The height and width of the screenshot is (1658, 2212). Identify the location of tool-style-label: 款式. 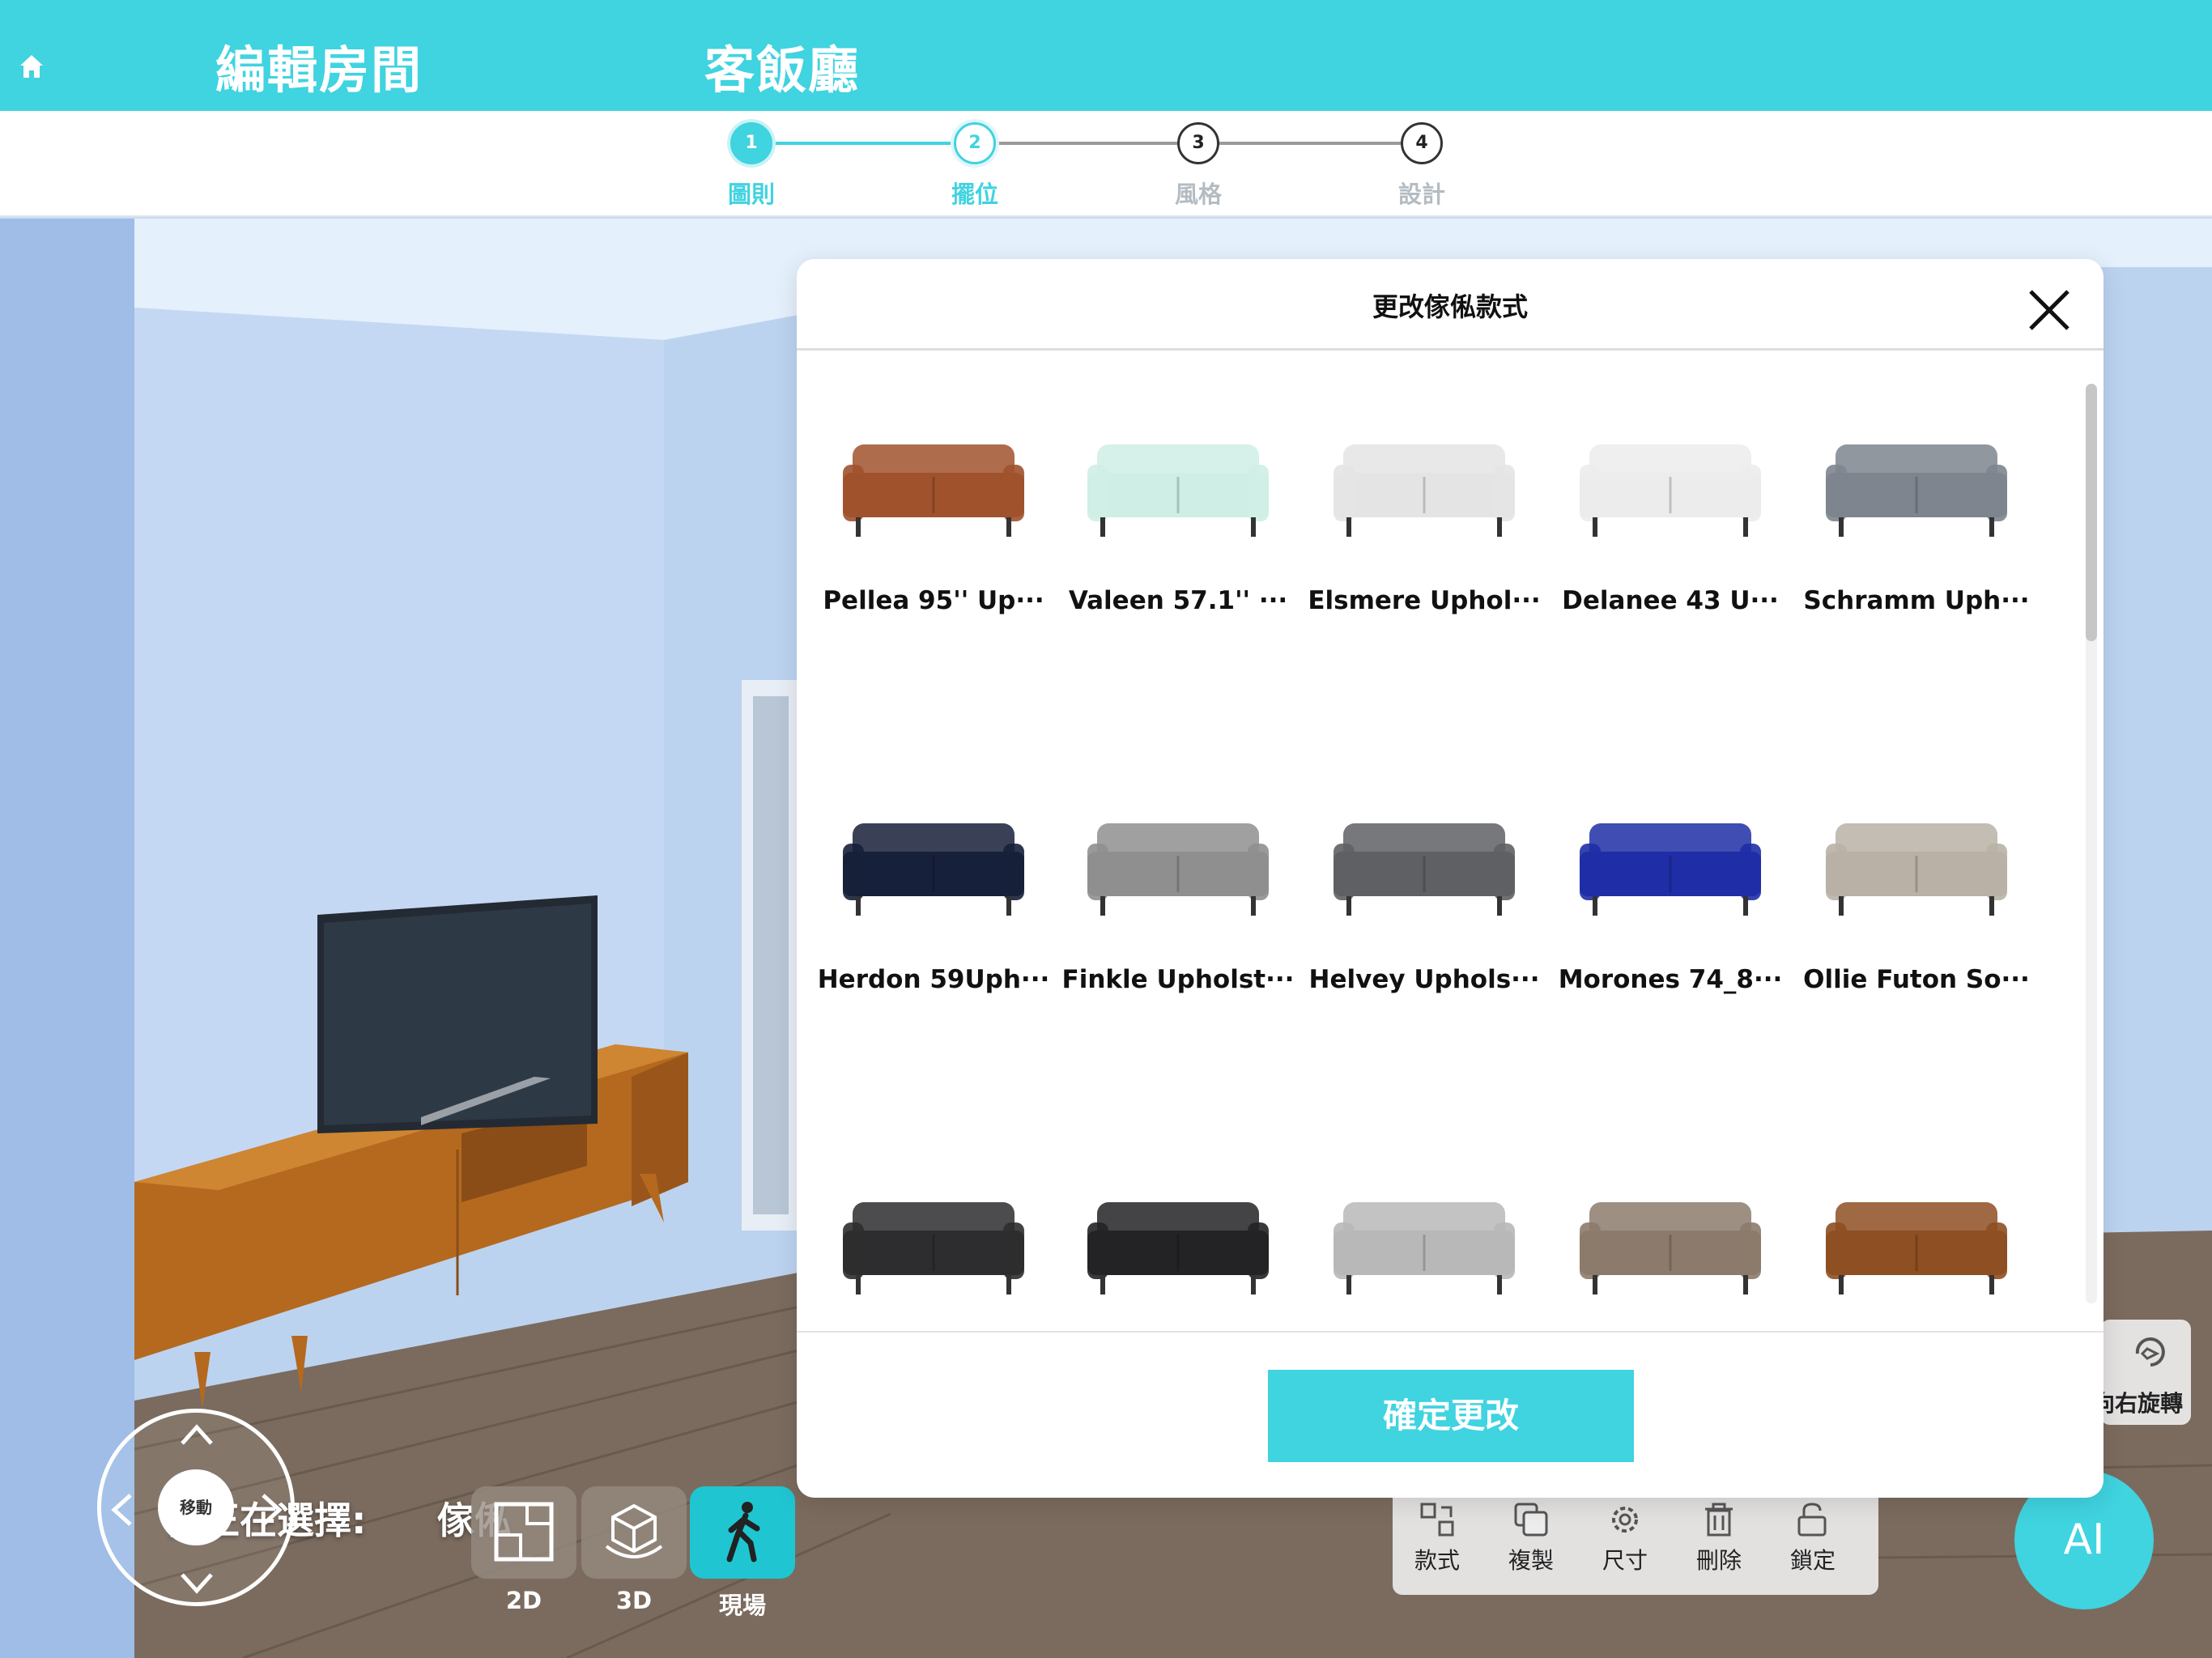
(1437, 1560).